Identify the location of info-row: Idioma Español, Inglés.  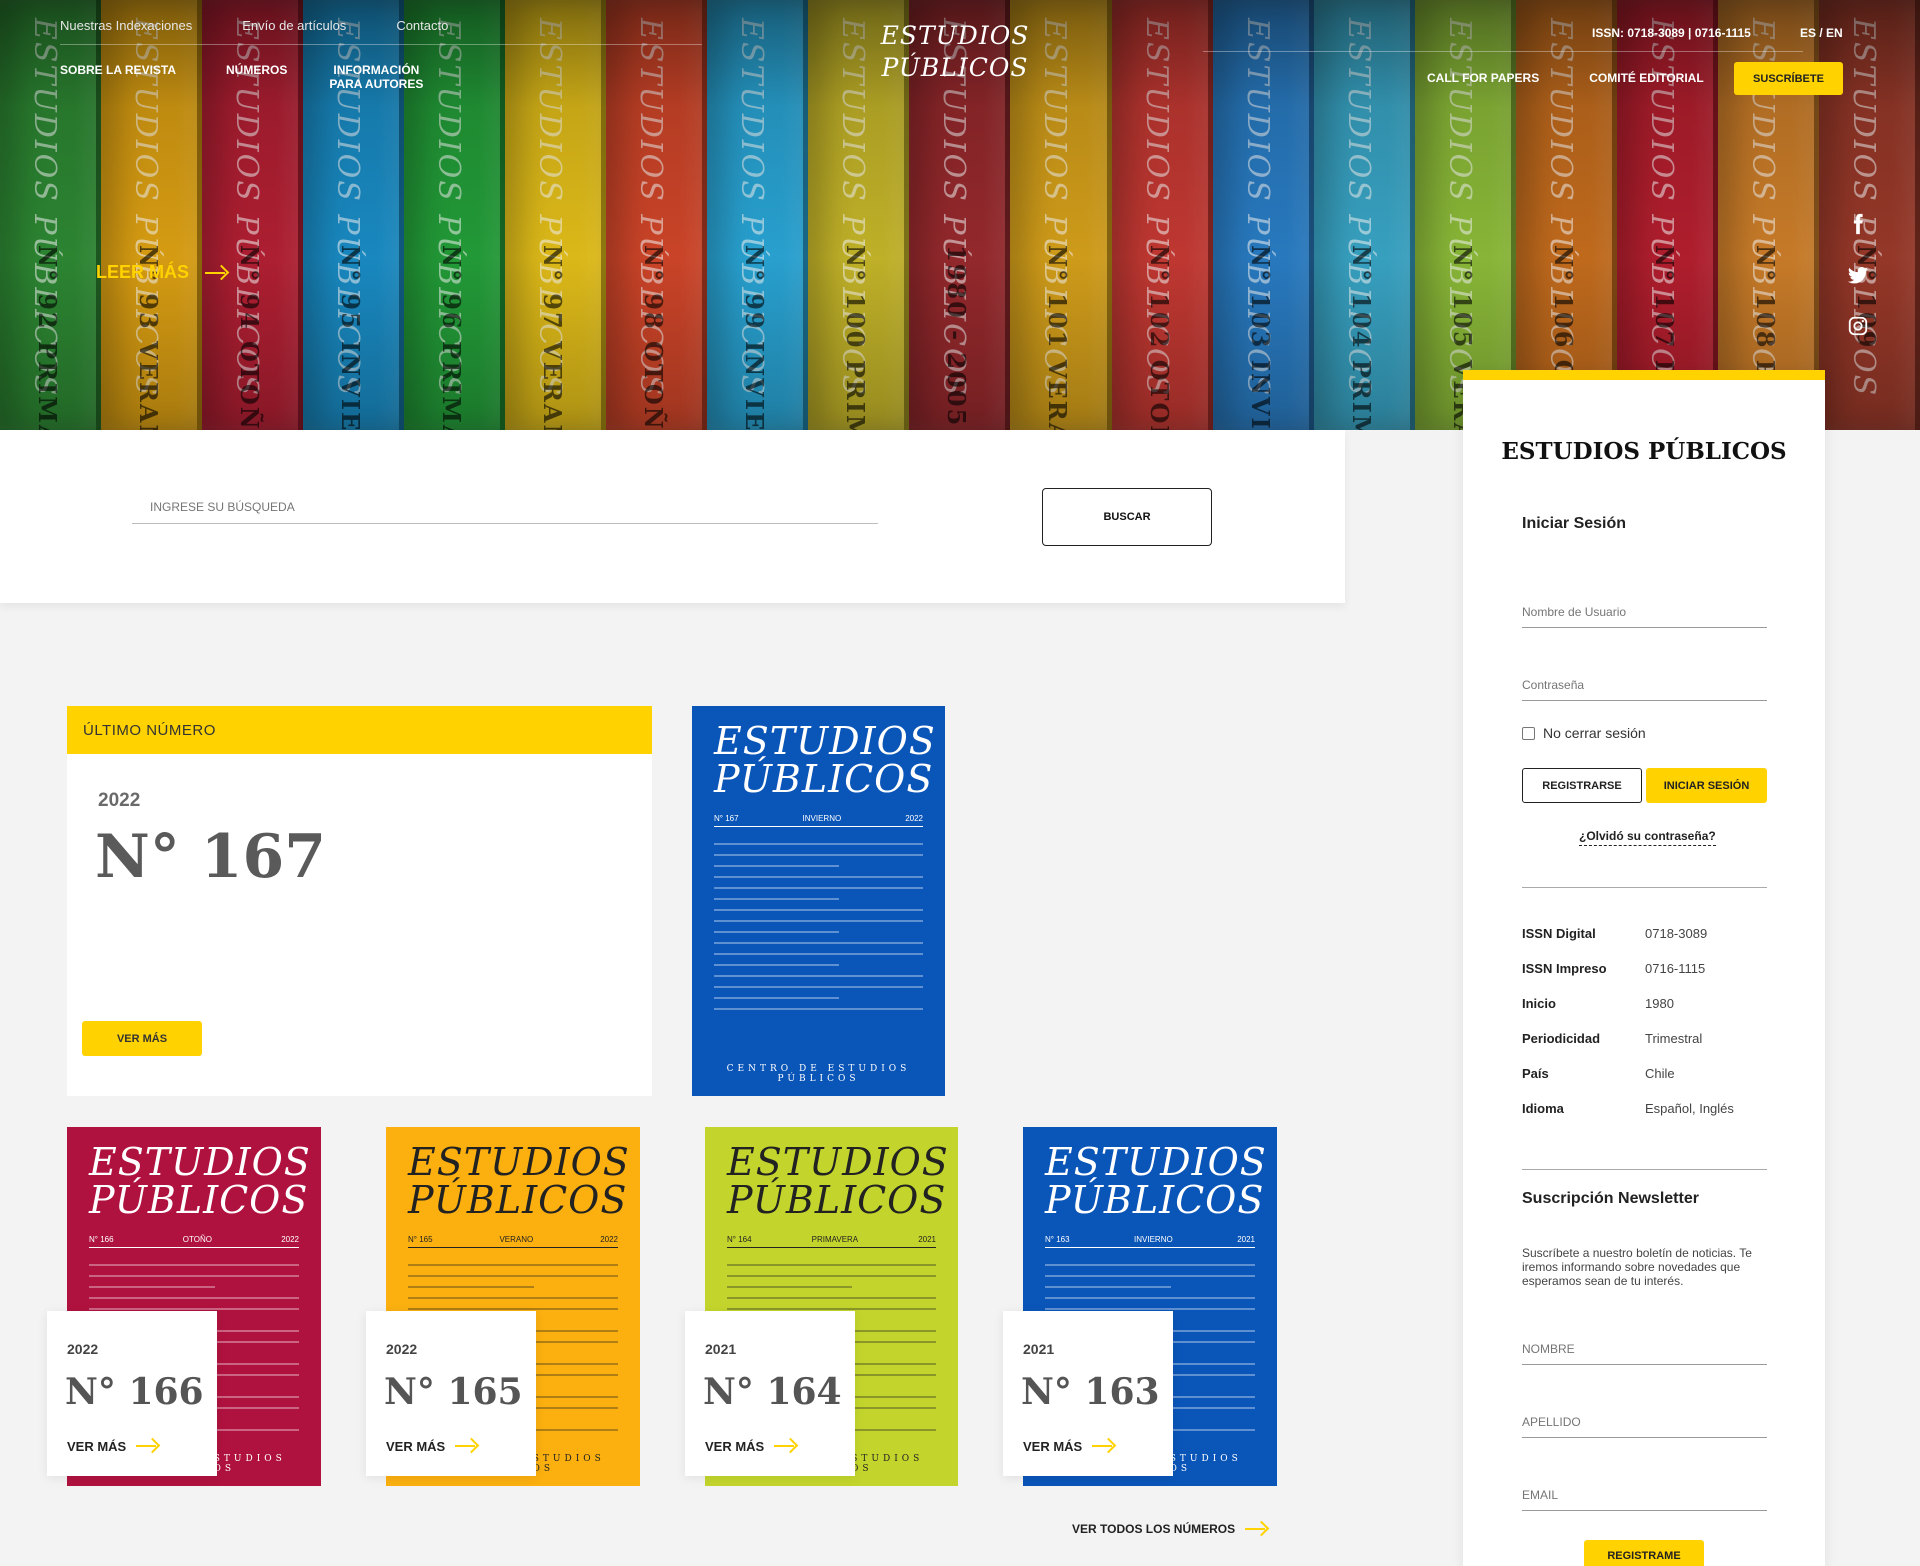
(1647, 1118).